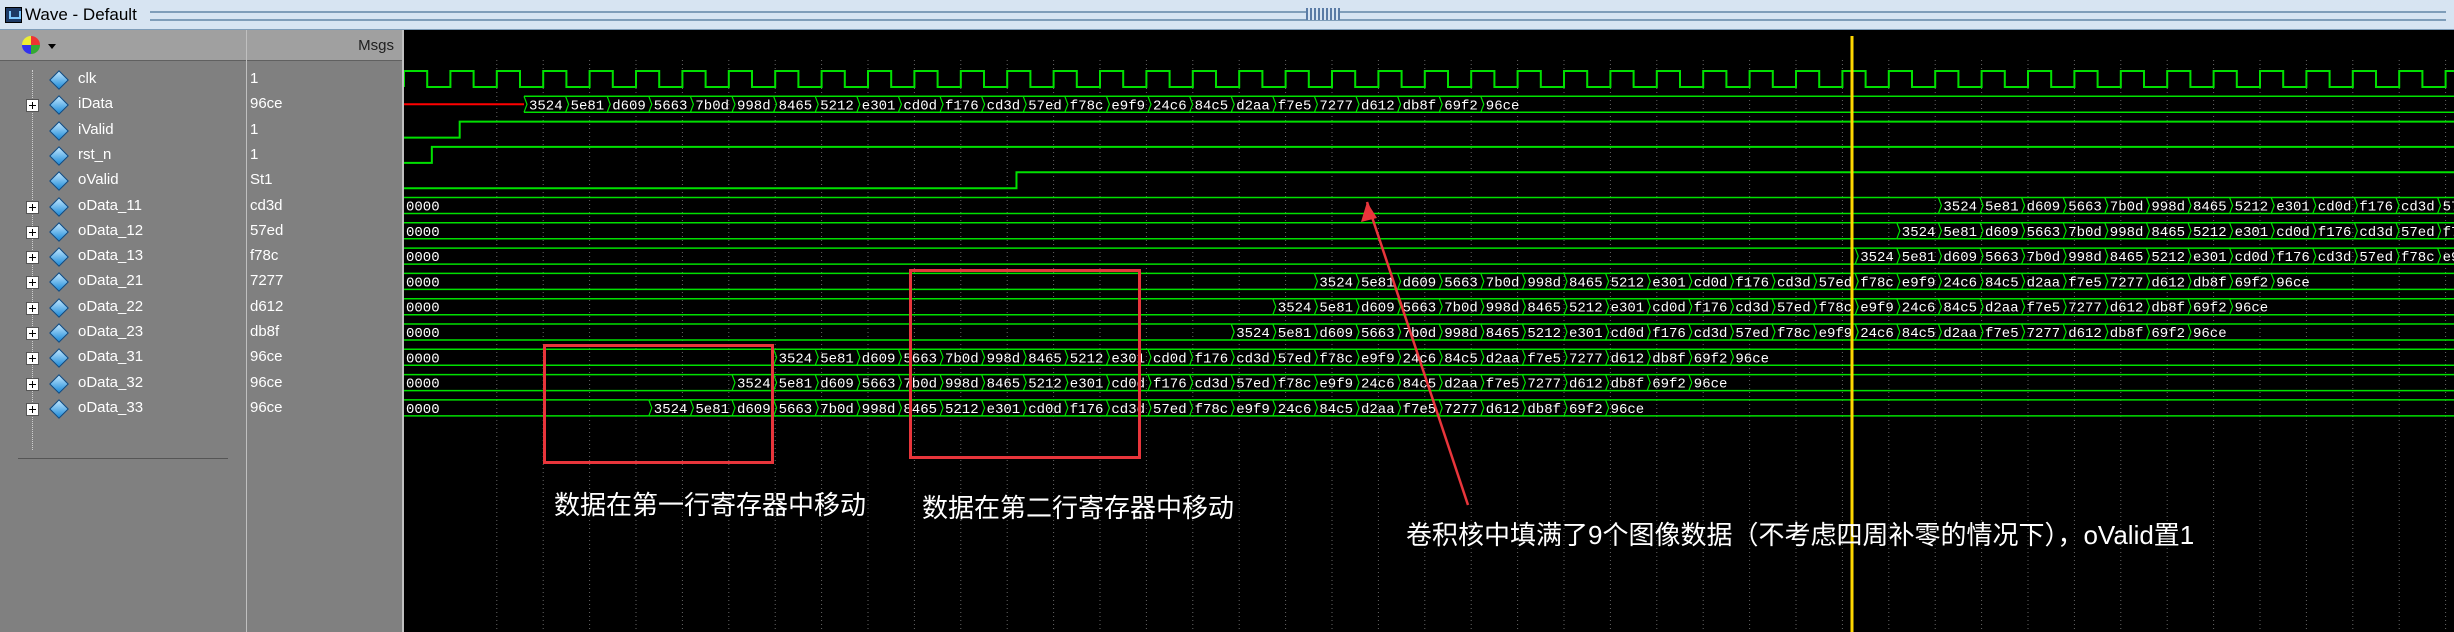 The width and height of the screenshot is (2454, 632). What do you see at coordinates (264, 256) in the screenshot?
I see `signal-value: f78c` at bounding box center [264, 256].